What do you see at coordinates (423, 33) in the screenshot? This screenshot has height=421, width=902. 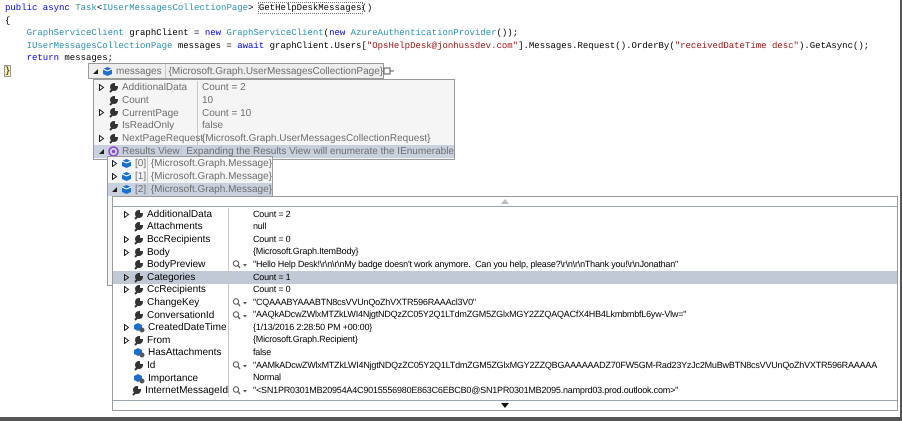 I see `code-token: AzureAuthenticationProvider` at bounding box center [423, 33].